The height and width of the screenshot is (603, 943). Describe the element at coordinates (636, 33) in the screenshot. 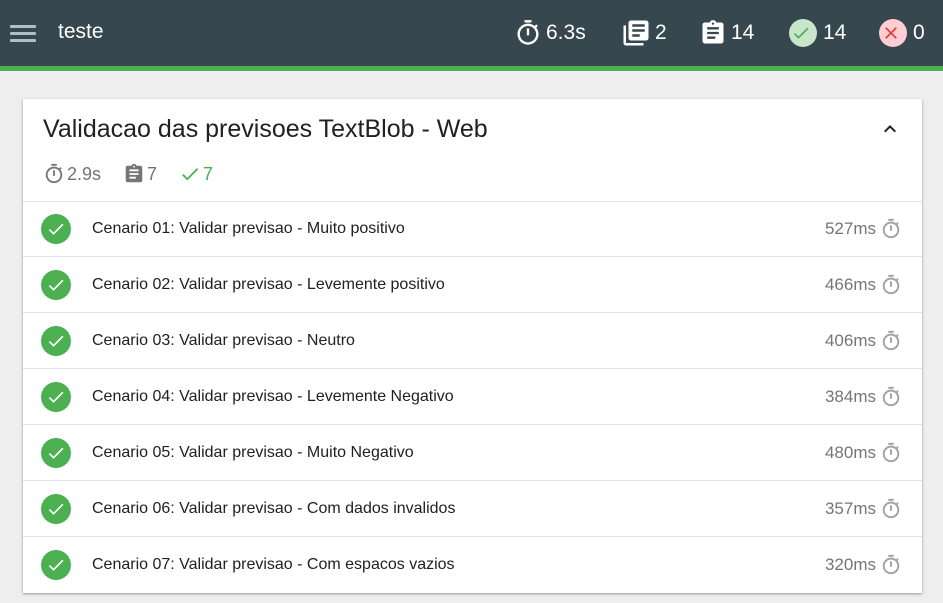

I see `library-books-icon` at that location.